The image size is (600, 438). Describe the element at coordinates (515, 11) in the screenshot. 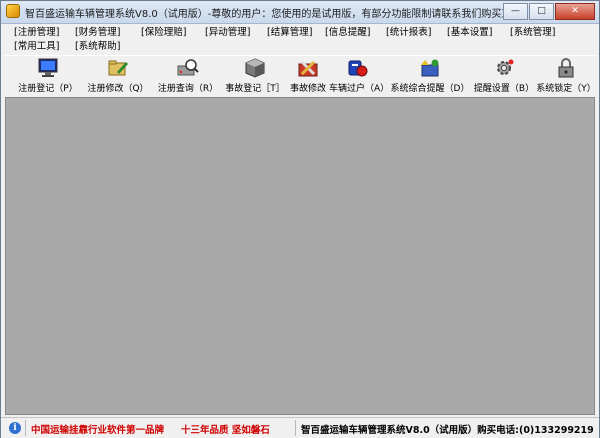

I see `minimize-button: —` at that location.